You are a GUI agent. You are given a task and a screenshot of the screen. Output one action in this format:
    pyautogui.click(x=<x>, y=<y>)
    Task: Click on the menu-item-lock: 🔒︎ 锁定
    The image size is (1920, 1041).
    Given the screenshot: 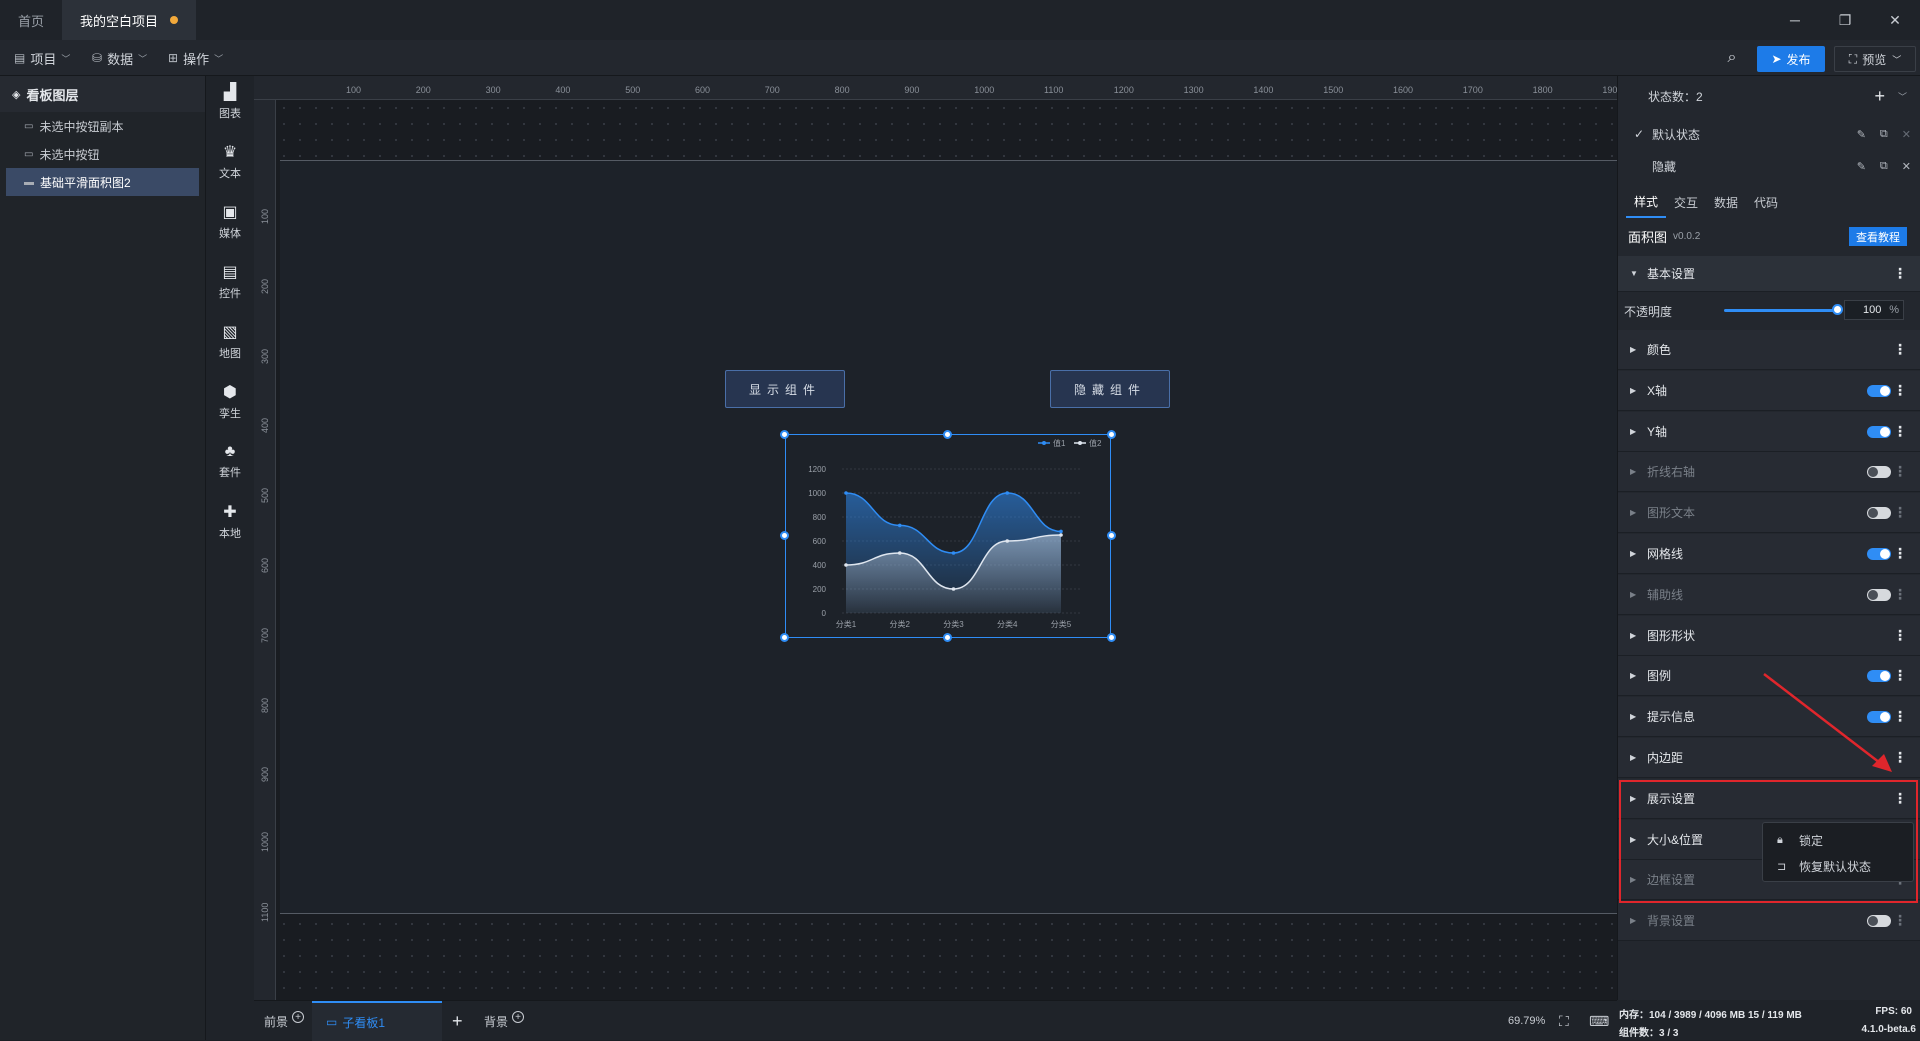 What is the action you would take?
    pyautogui.click(x=1839, y=840)
    